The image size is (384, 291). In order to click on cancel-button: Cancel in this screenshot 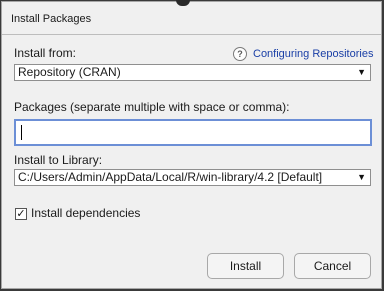, I will do `click(332, 266)`.